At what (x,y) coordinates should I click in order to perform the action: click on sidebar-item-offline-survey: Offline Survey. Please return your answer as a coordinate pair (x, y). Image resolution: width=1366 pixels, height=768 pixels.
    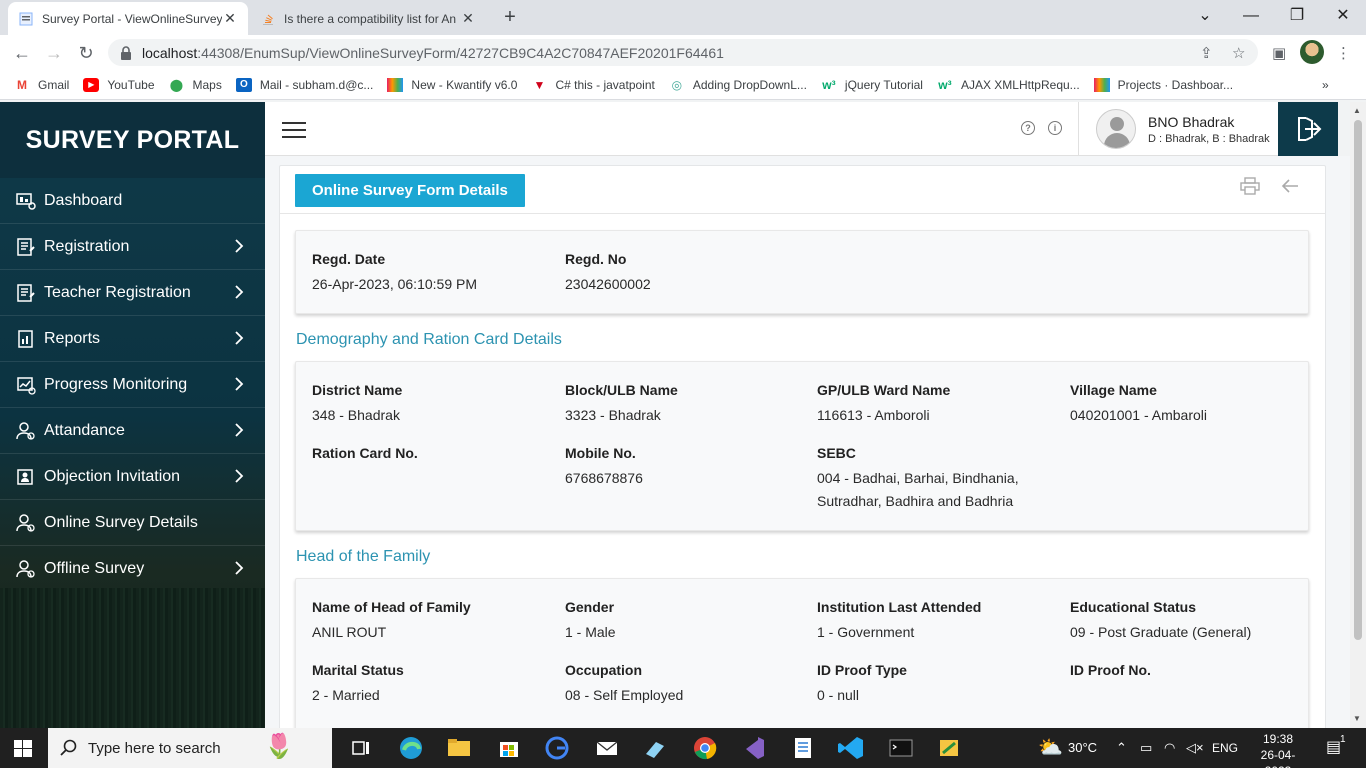
    Looking at the image, I should click on (132, 569).